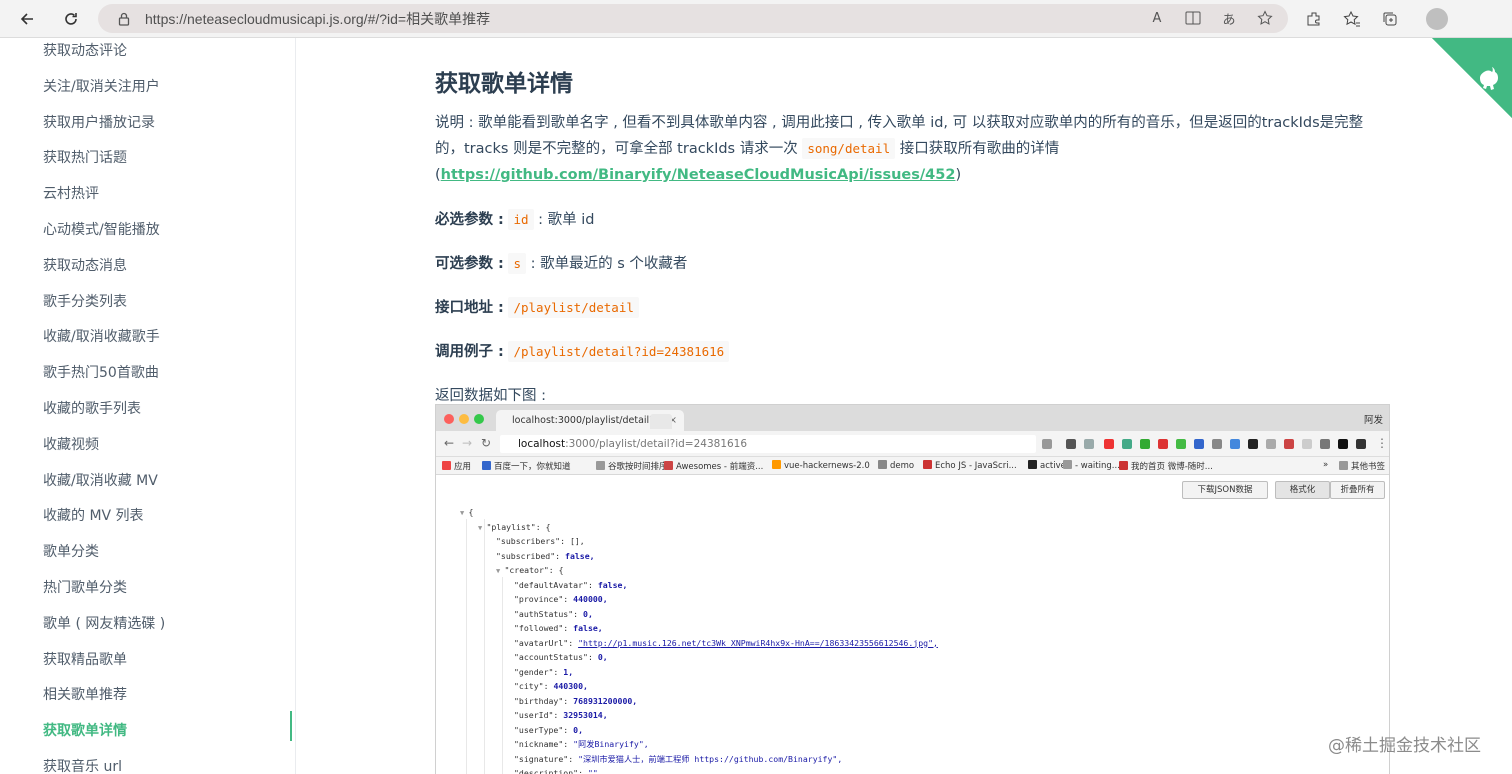 Image resolution: width=1512 pixels, height=774 pixels. Describe the element at coordinates (566, 220) in the screenshot. I see `required-text: : 歌单 id` at that location.